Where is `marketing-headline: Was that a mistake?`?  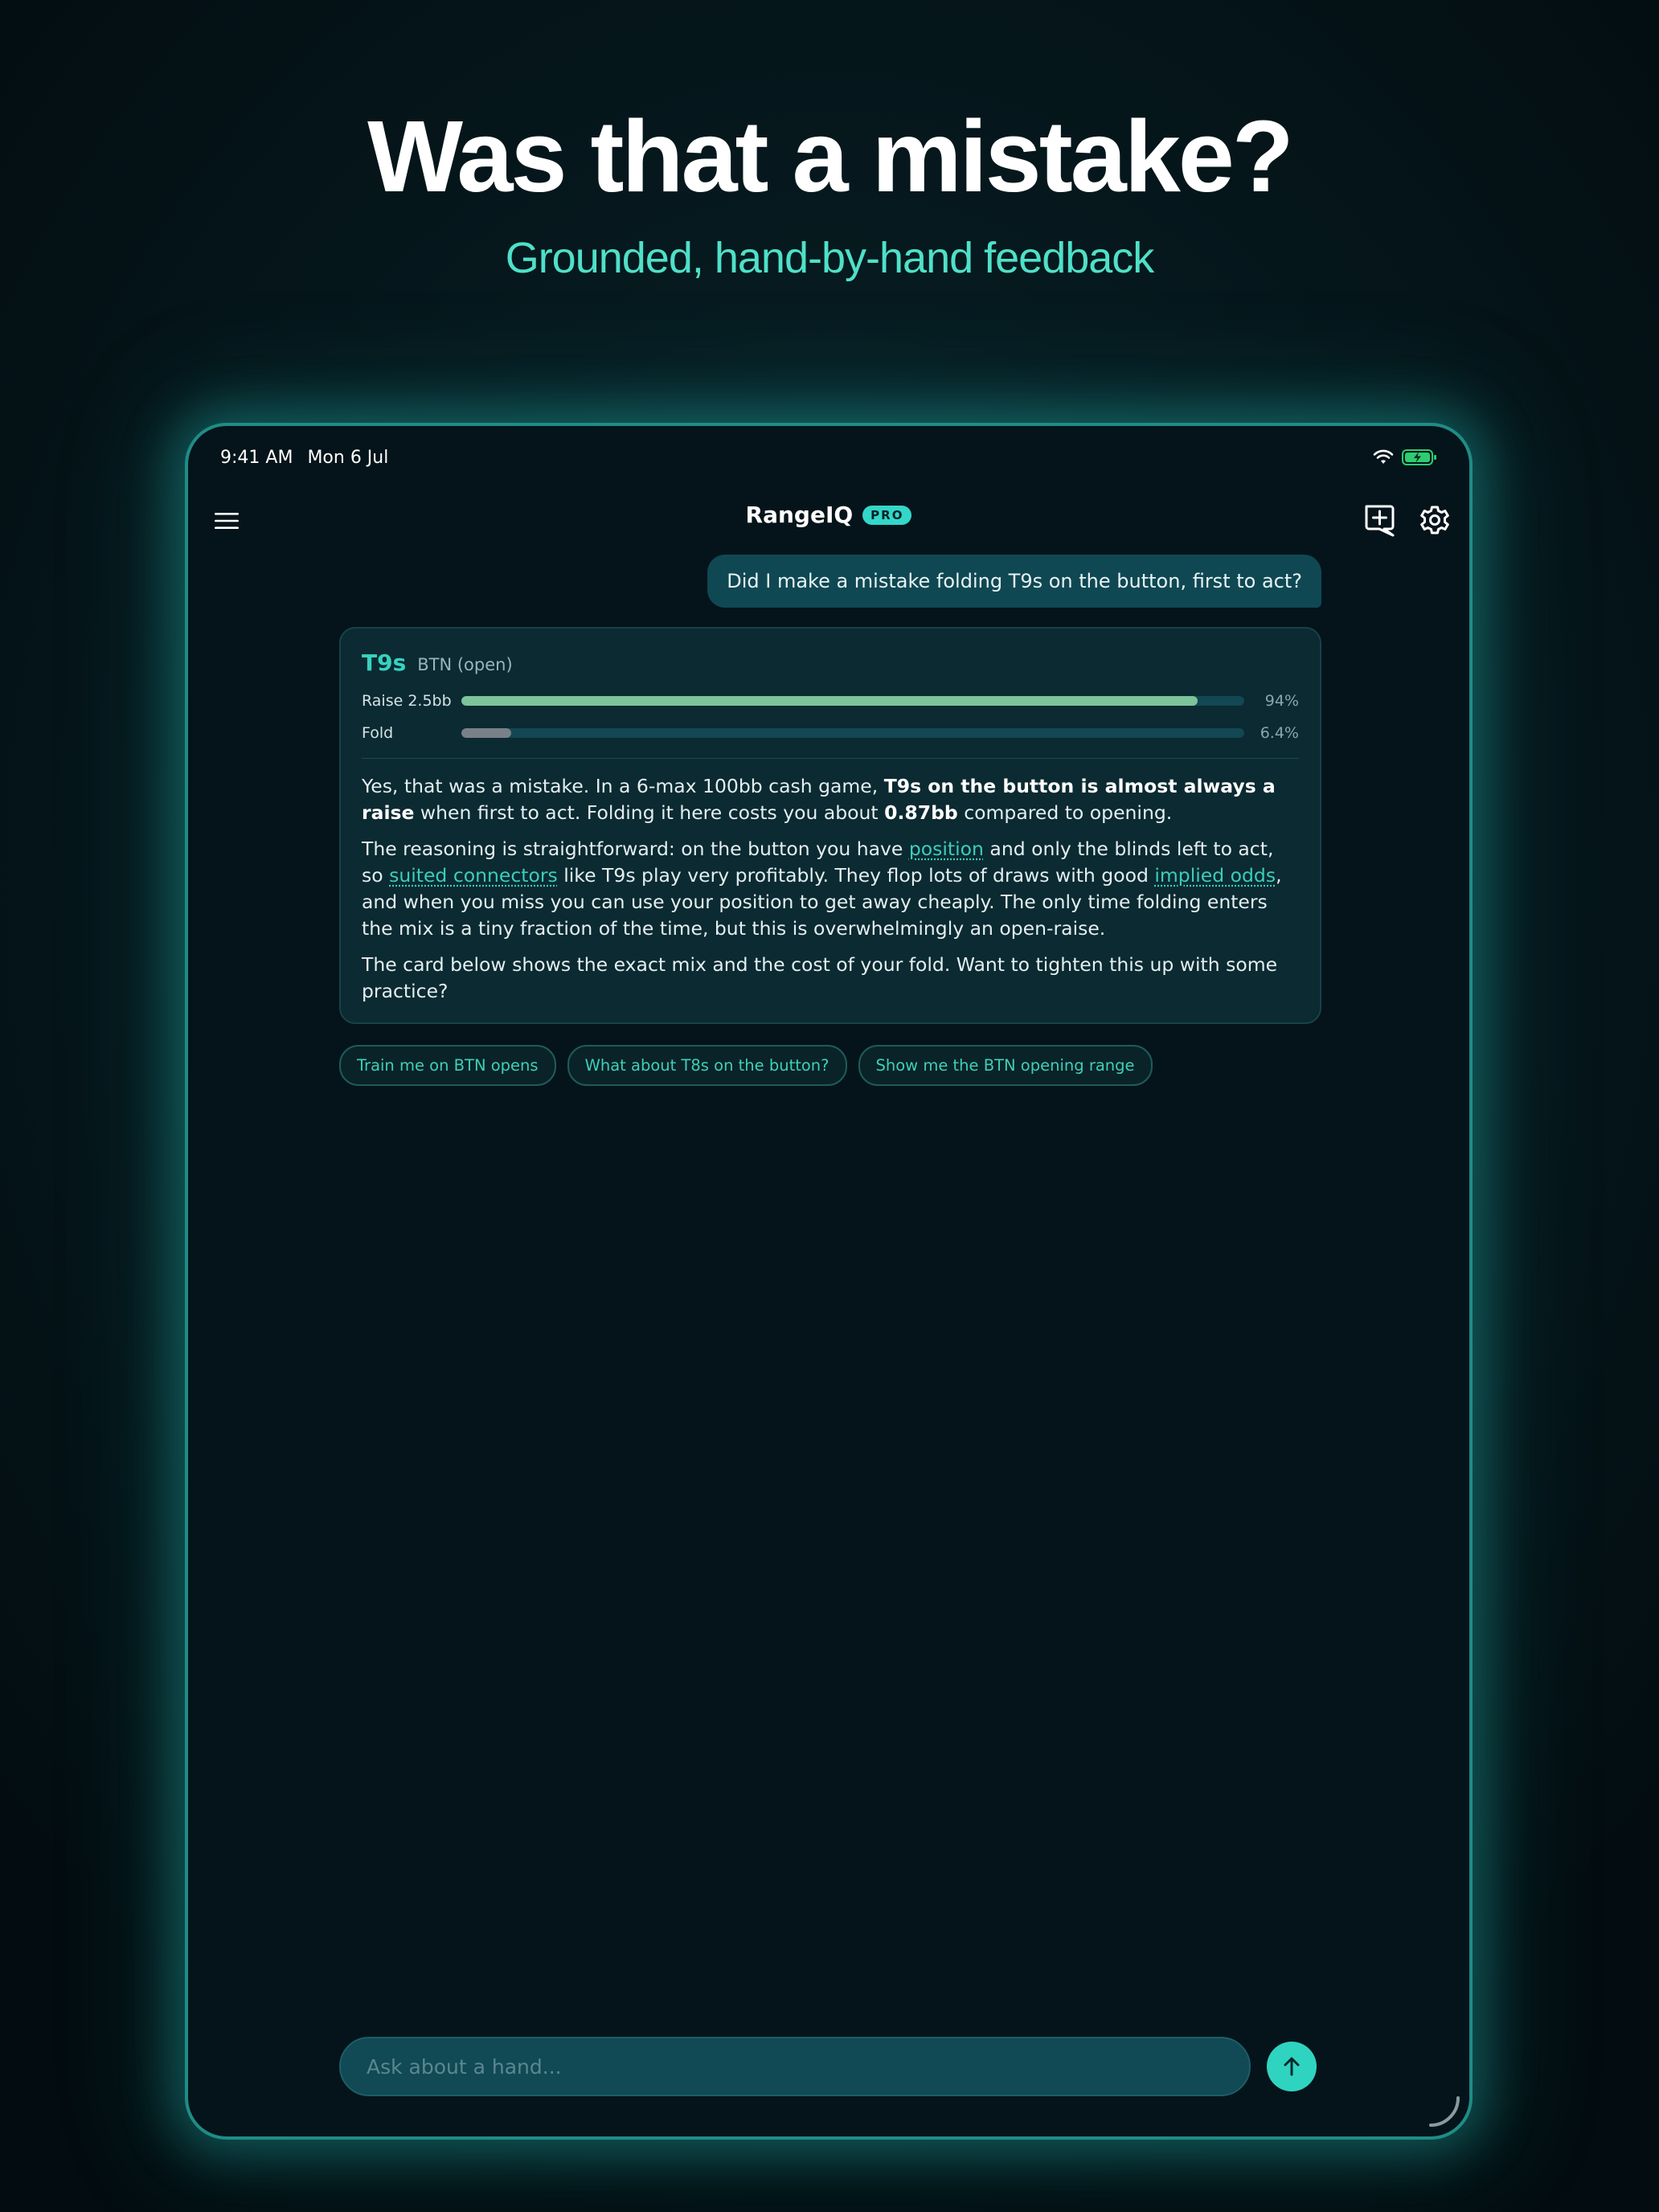
marketing-headline: Was that a mistake? is located at coordinates (830, 156).